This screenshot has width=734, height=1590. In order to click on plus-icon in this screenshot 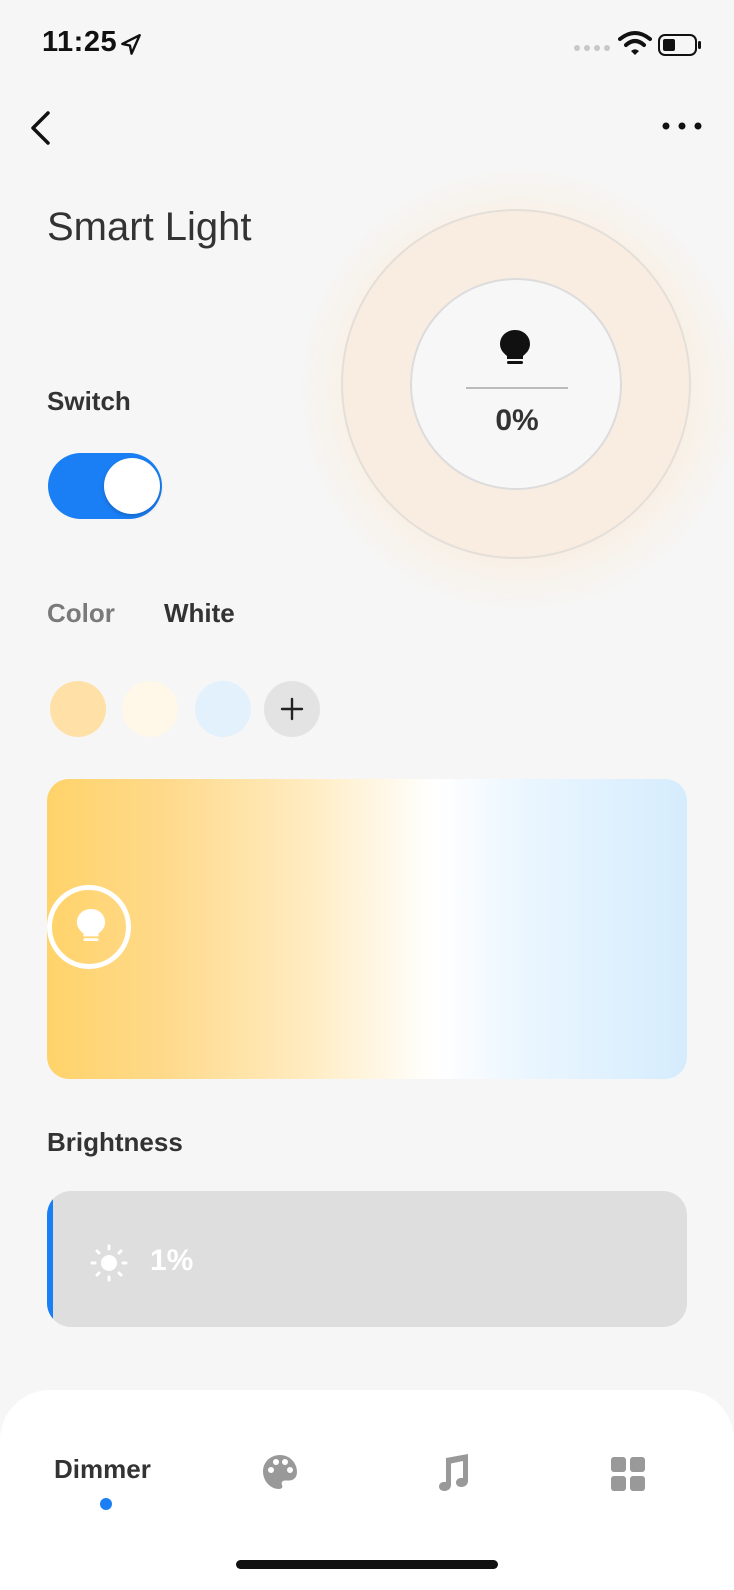, I will do `click(292, 709)`.